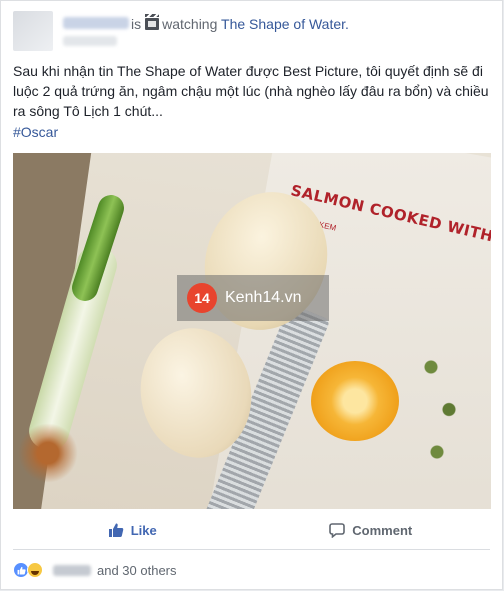 This screenshot has width=504, height=591. Describe the element at coordinates (72, 570) in the screenshot. I see `reactor-names-blurred` at that location.